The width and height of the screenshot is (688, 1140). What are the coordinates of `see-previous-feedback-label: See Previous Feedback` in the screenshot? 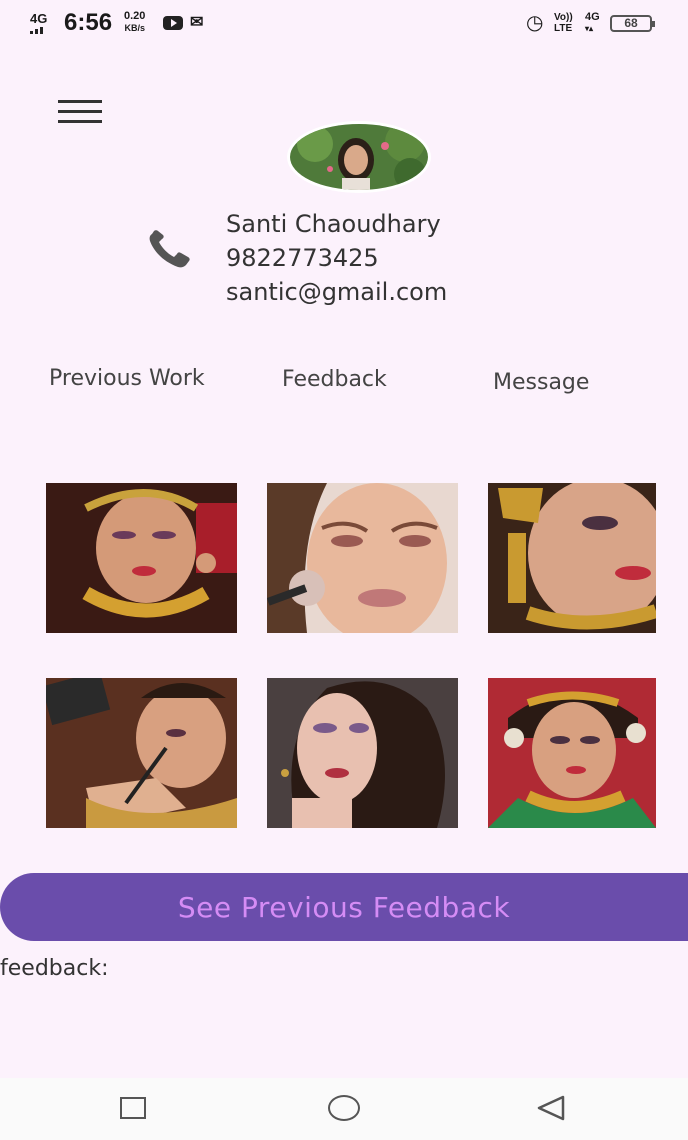 It's located at (344, 907).